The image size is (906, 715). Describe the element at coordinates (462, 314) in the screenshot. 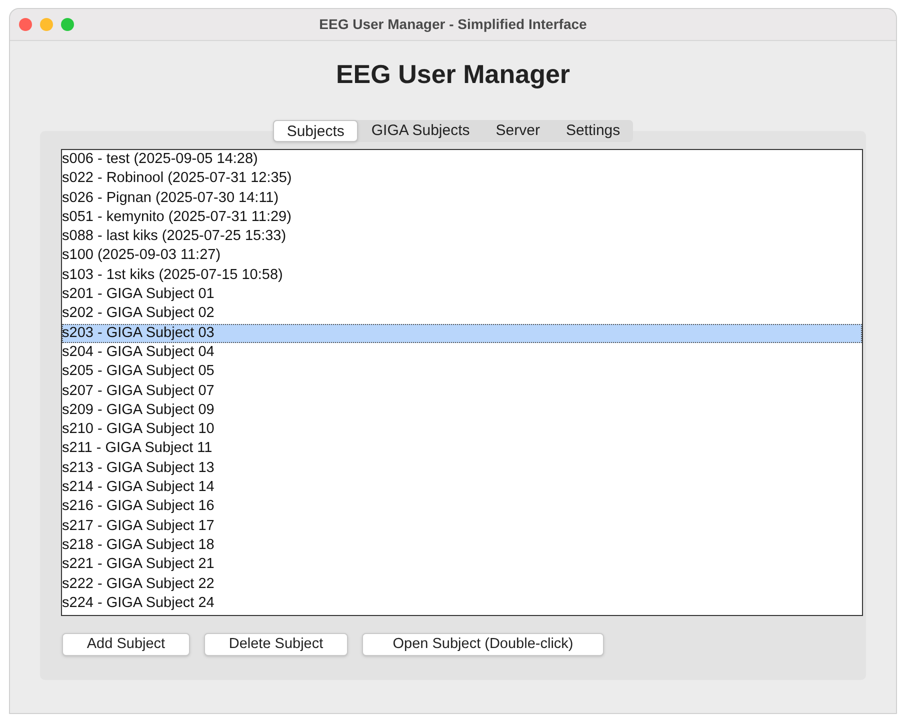

I see `list-item: s202 - GIGA Subject 02` at that location.